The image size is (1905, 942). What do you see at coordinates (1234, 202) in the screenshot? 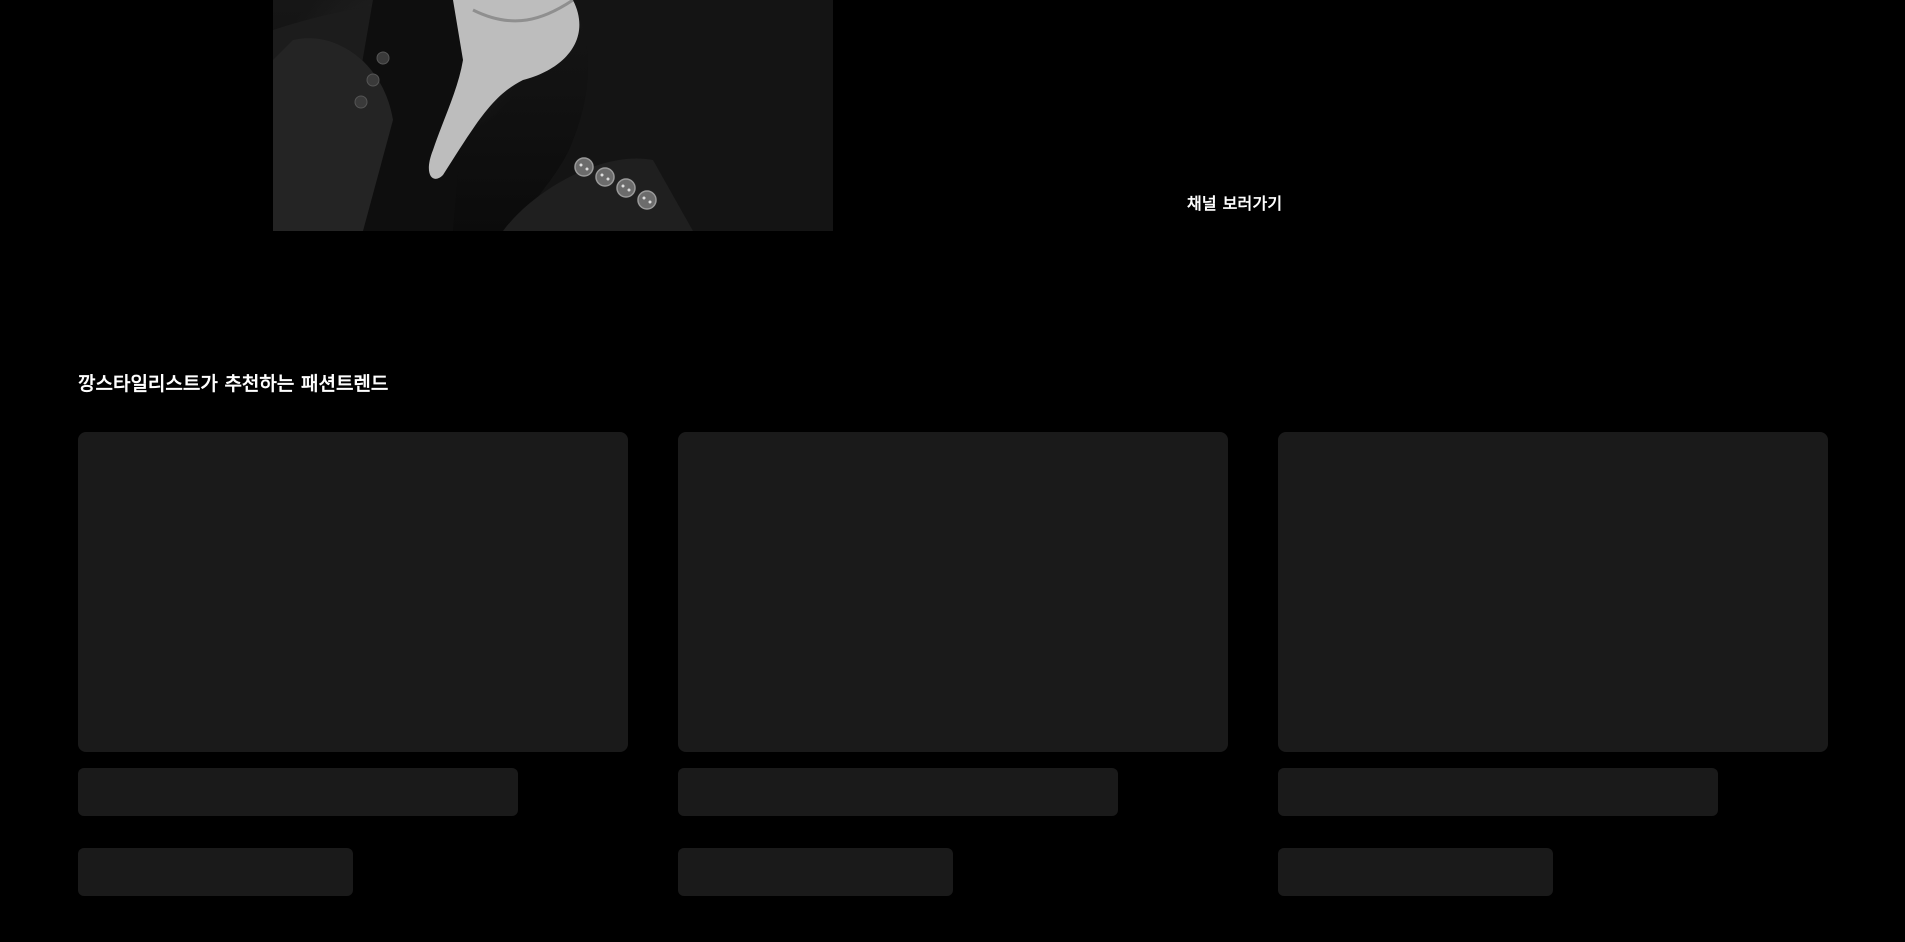
I see `channel-link: 채널 보러가기` at bounding box center [1234, 202].